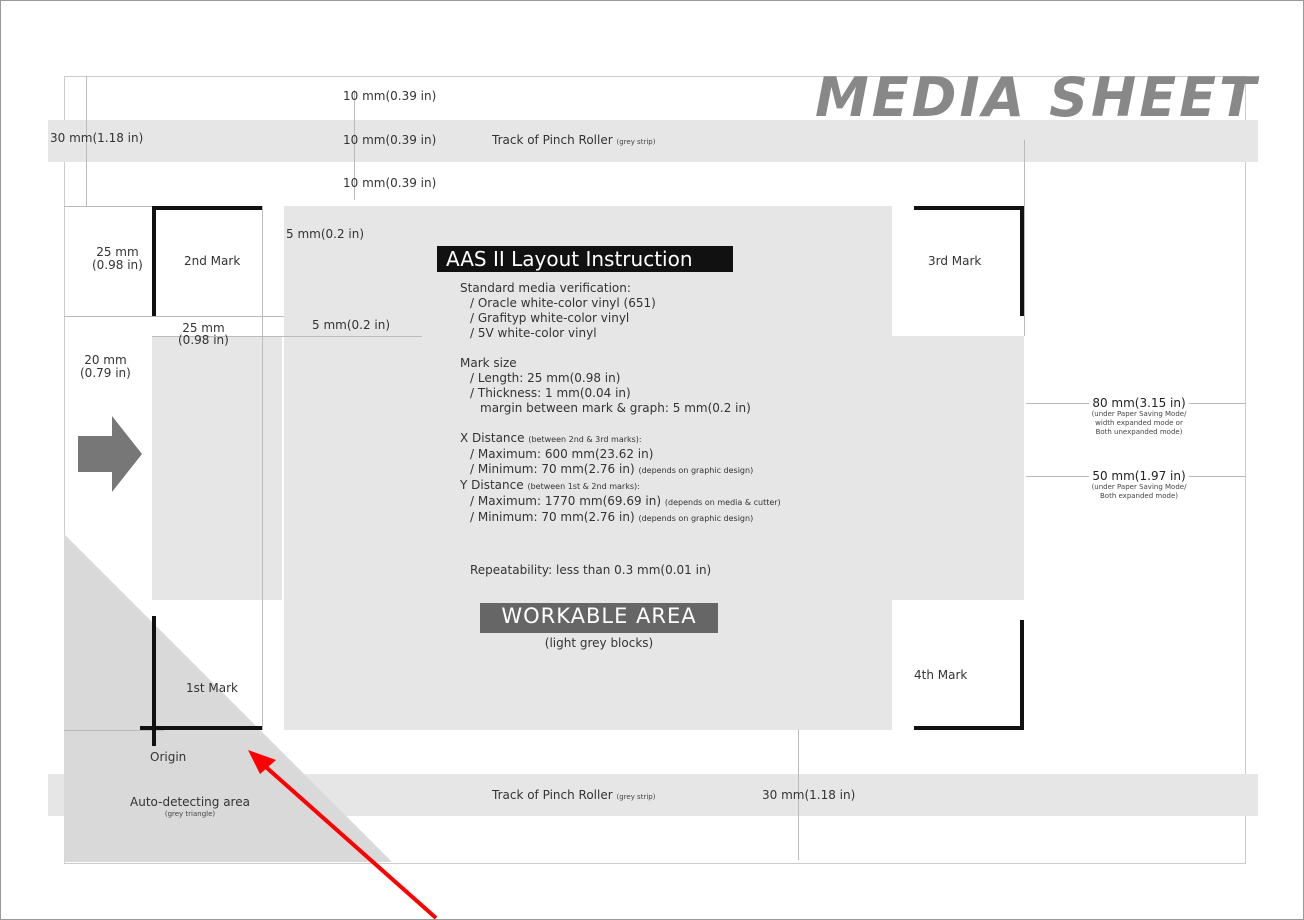 The height and width of the screenshot is (920, 1304). I want to click on gap-side-dim: 5 mm(0.2 in), so click(351, 325).